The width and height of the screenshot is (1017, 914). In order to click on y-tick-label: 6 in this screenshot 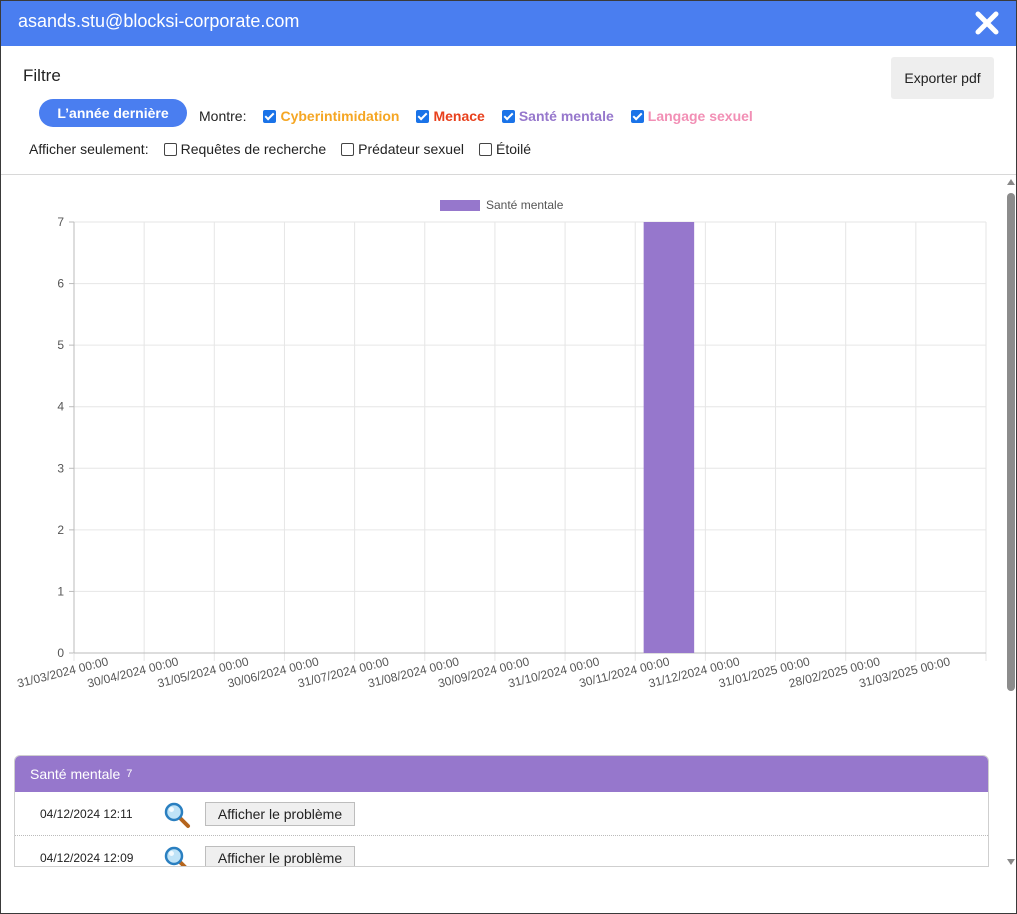, I will do `click(60, 284)`.